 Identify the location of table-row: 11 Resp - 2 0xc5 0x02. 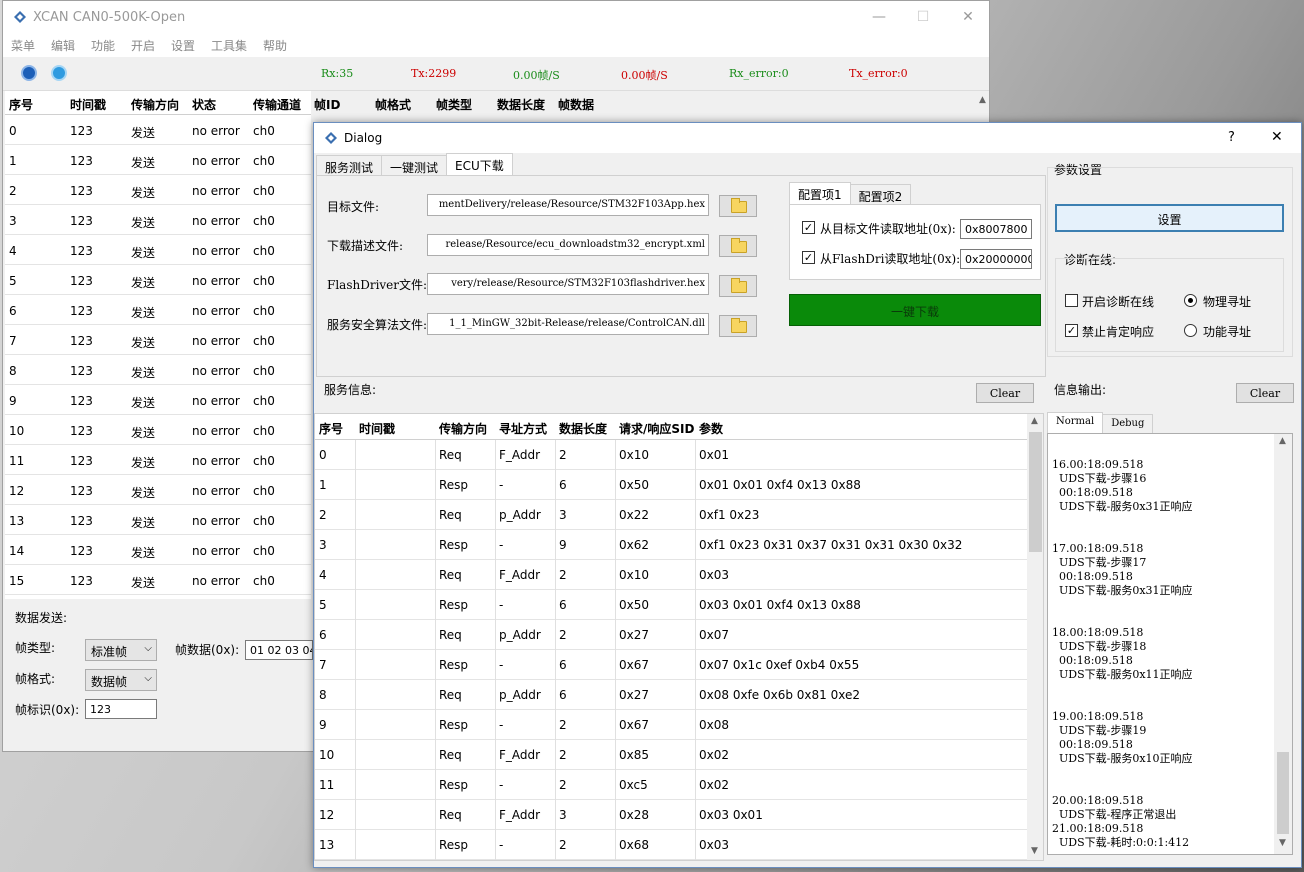
(671, 785).